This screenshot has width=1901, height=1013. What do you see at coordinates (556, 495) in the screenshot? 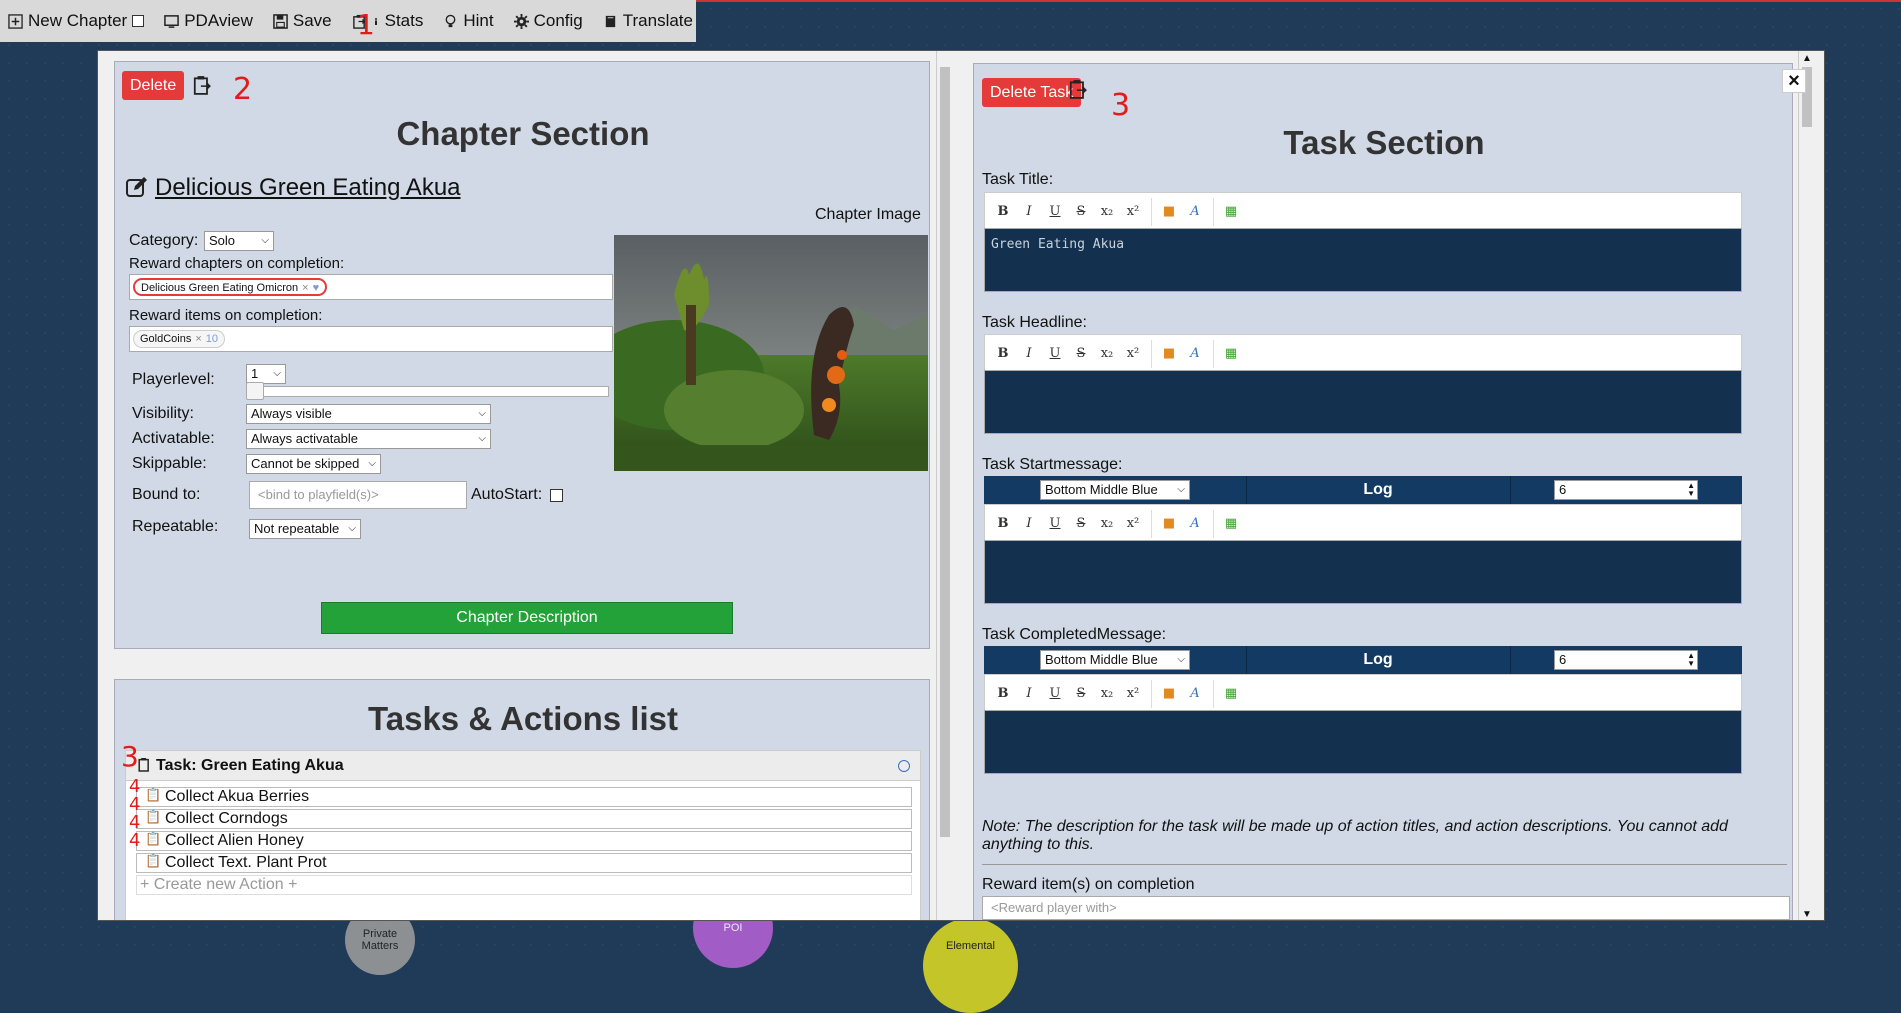
I see `autostart-checkbox` at bounding box center [556, 495].